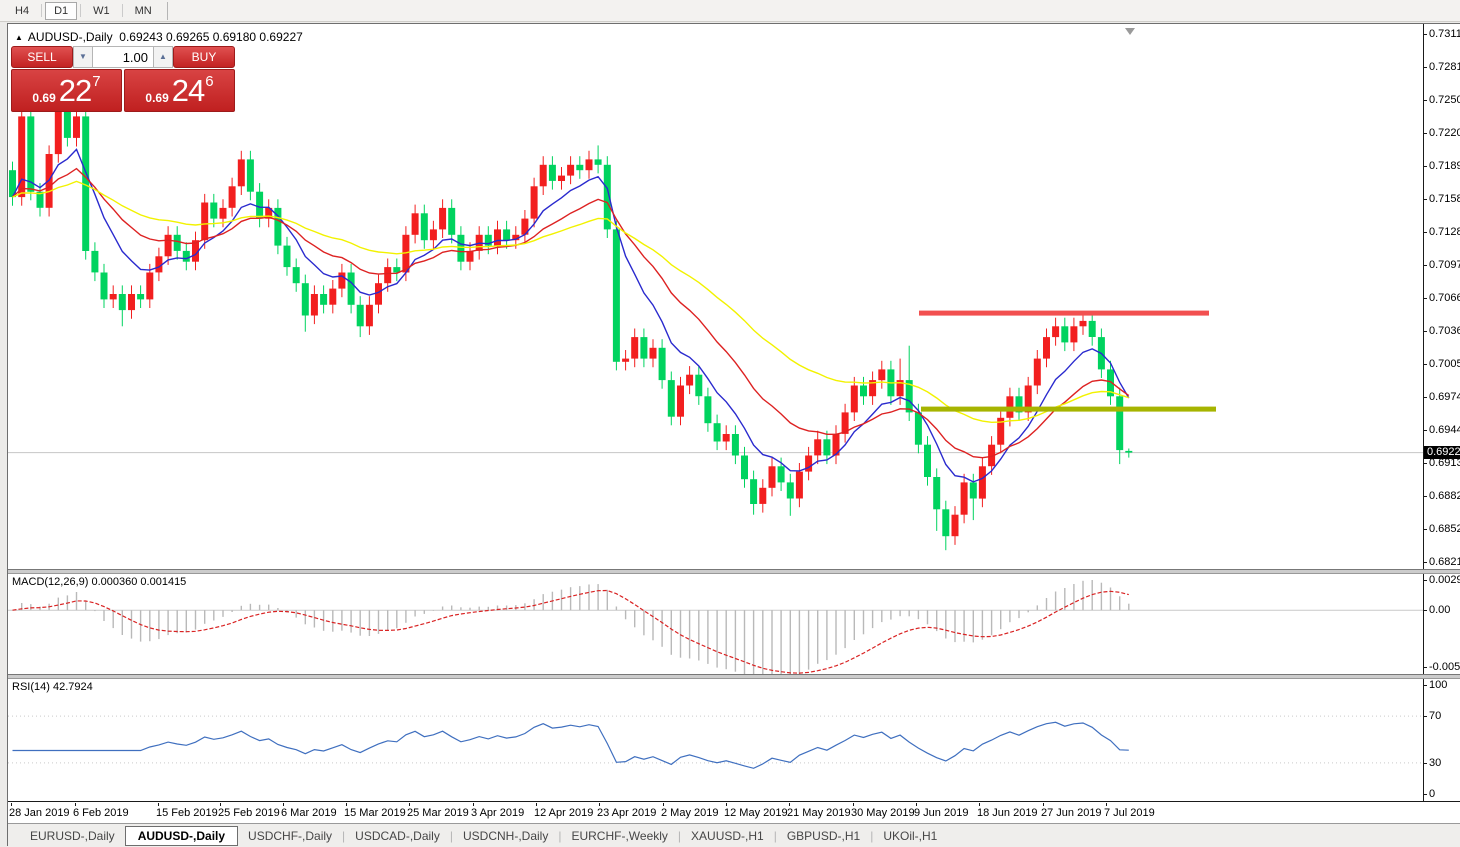  I want to click on macd-values: 0.000360 0.001415, so click(139, 582).